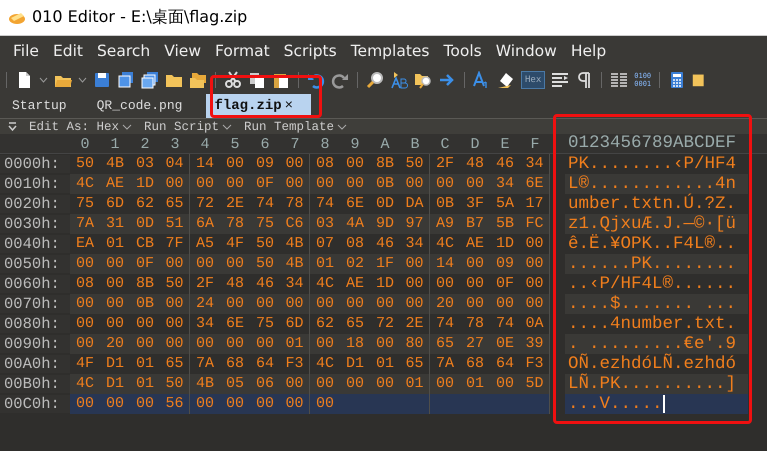 The width and height of the screenshot is (767, 451). What do you see at coordinates (385, 264) in the screenshot?
I see `hex-byte: 1F` at bounding box center [385, 264].